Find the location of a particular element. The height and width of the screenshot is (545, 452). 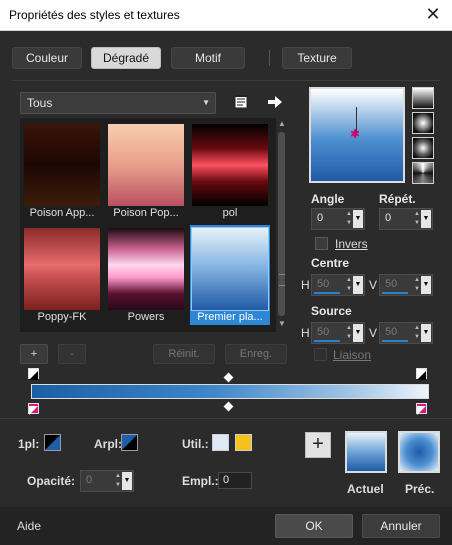

list-scrollbar: ▲ ▼ is located at coordinates (282, 225).